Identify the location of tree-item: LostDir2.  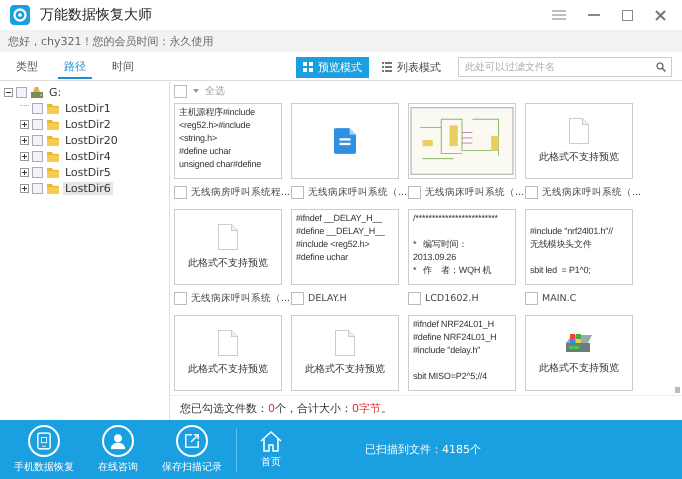
(88, 124).